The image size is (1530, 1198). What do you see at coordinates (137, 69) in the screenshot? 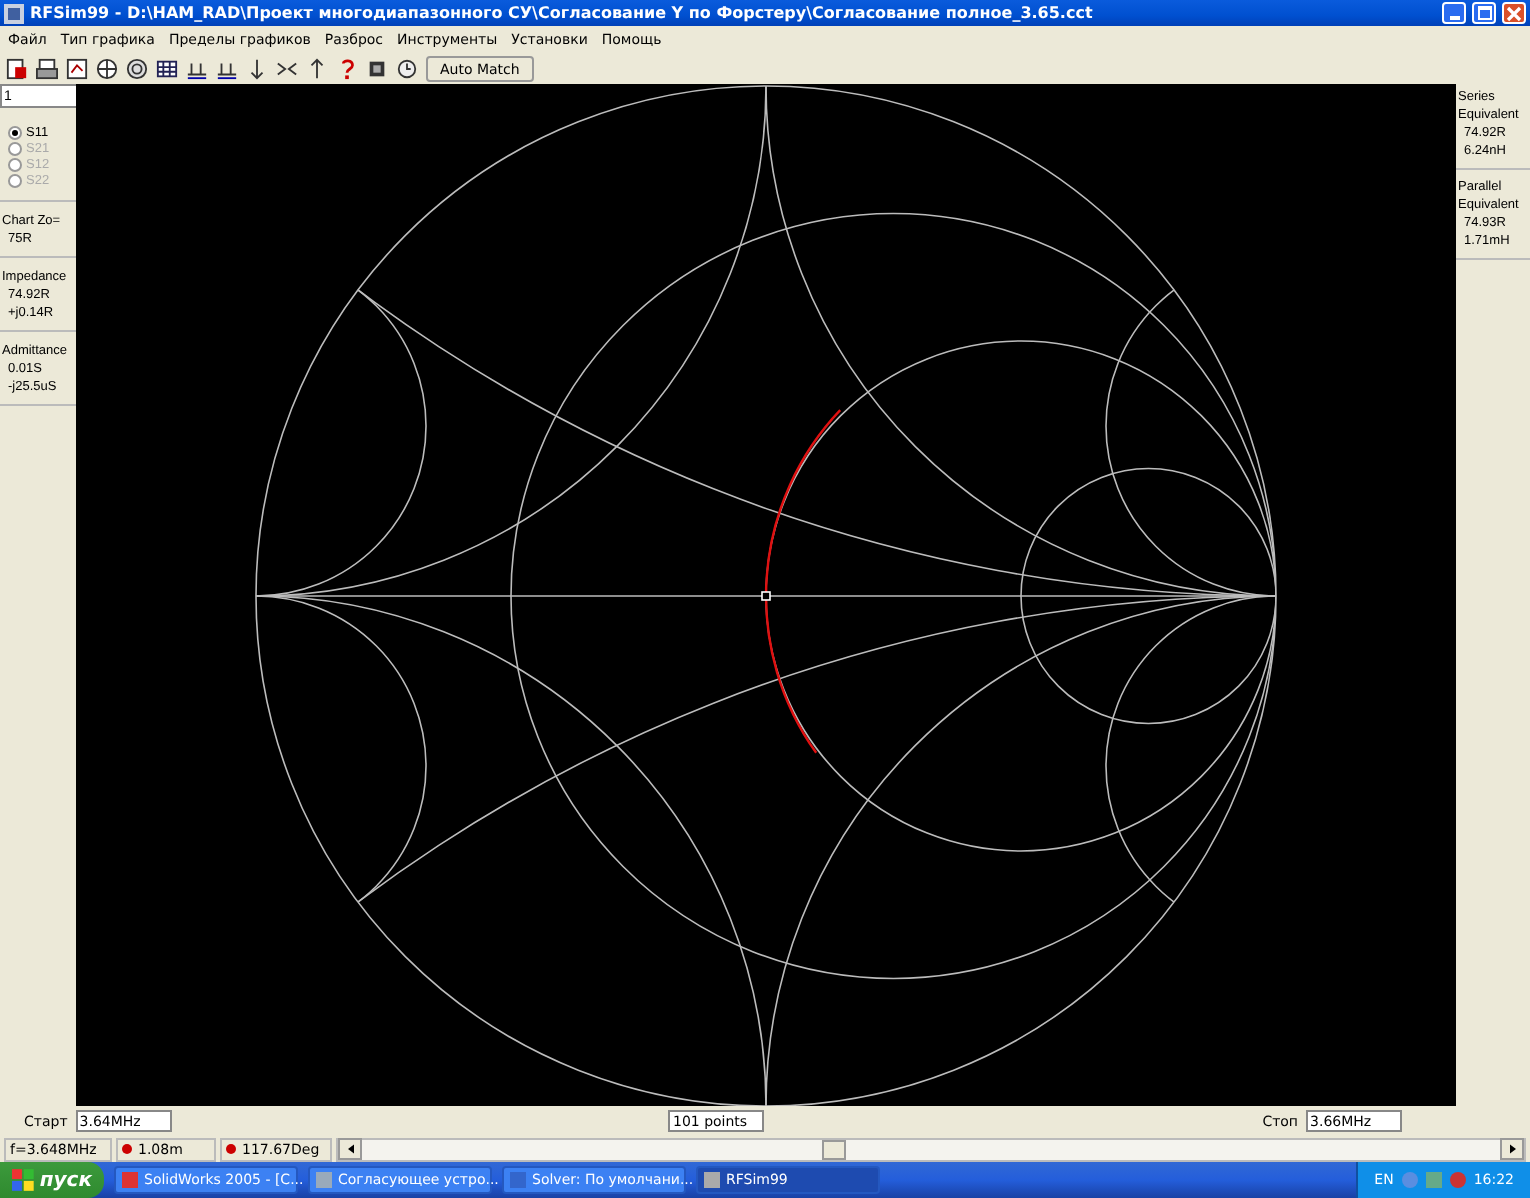
I see `grid-circle-icon` at bounding box center [137, 69].